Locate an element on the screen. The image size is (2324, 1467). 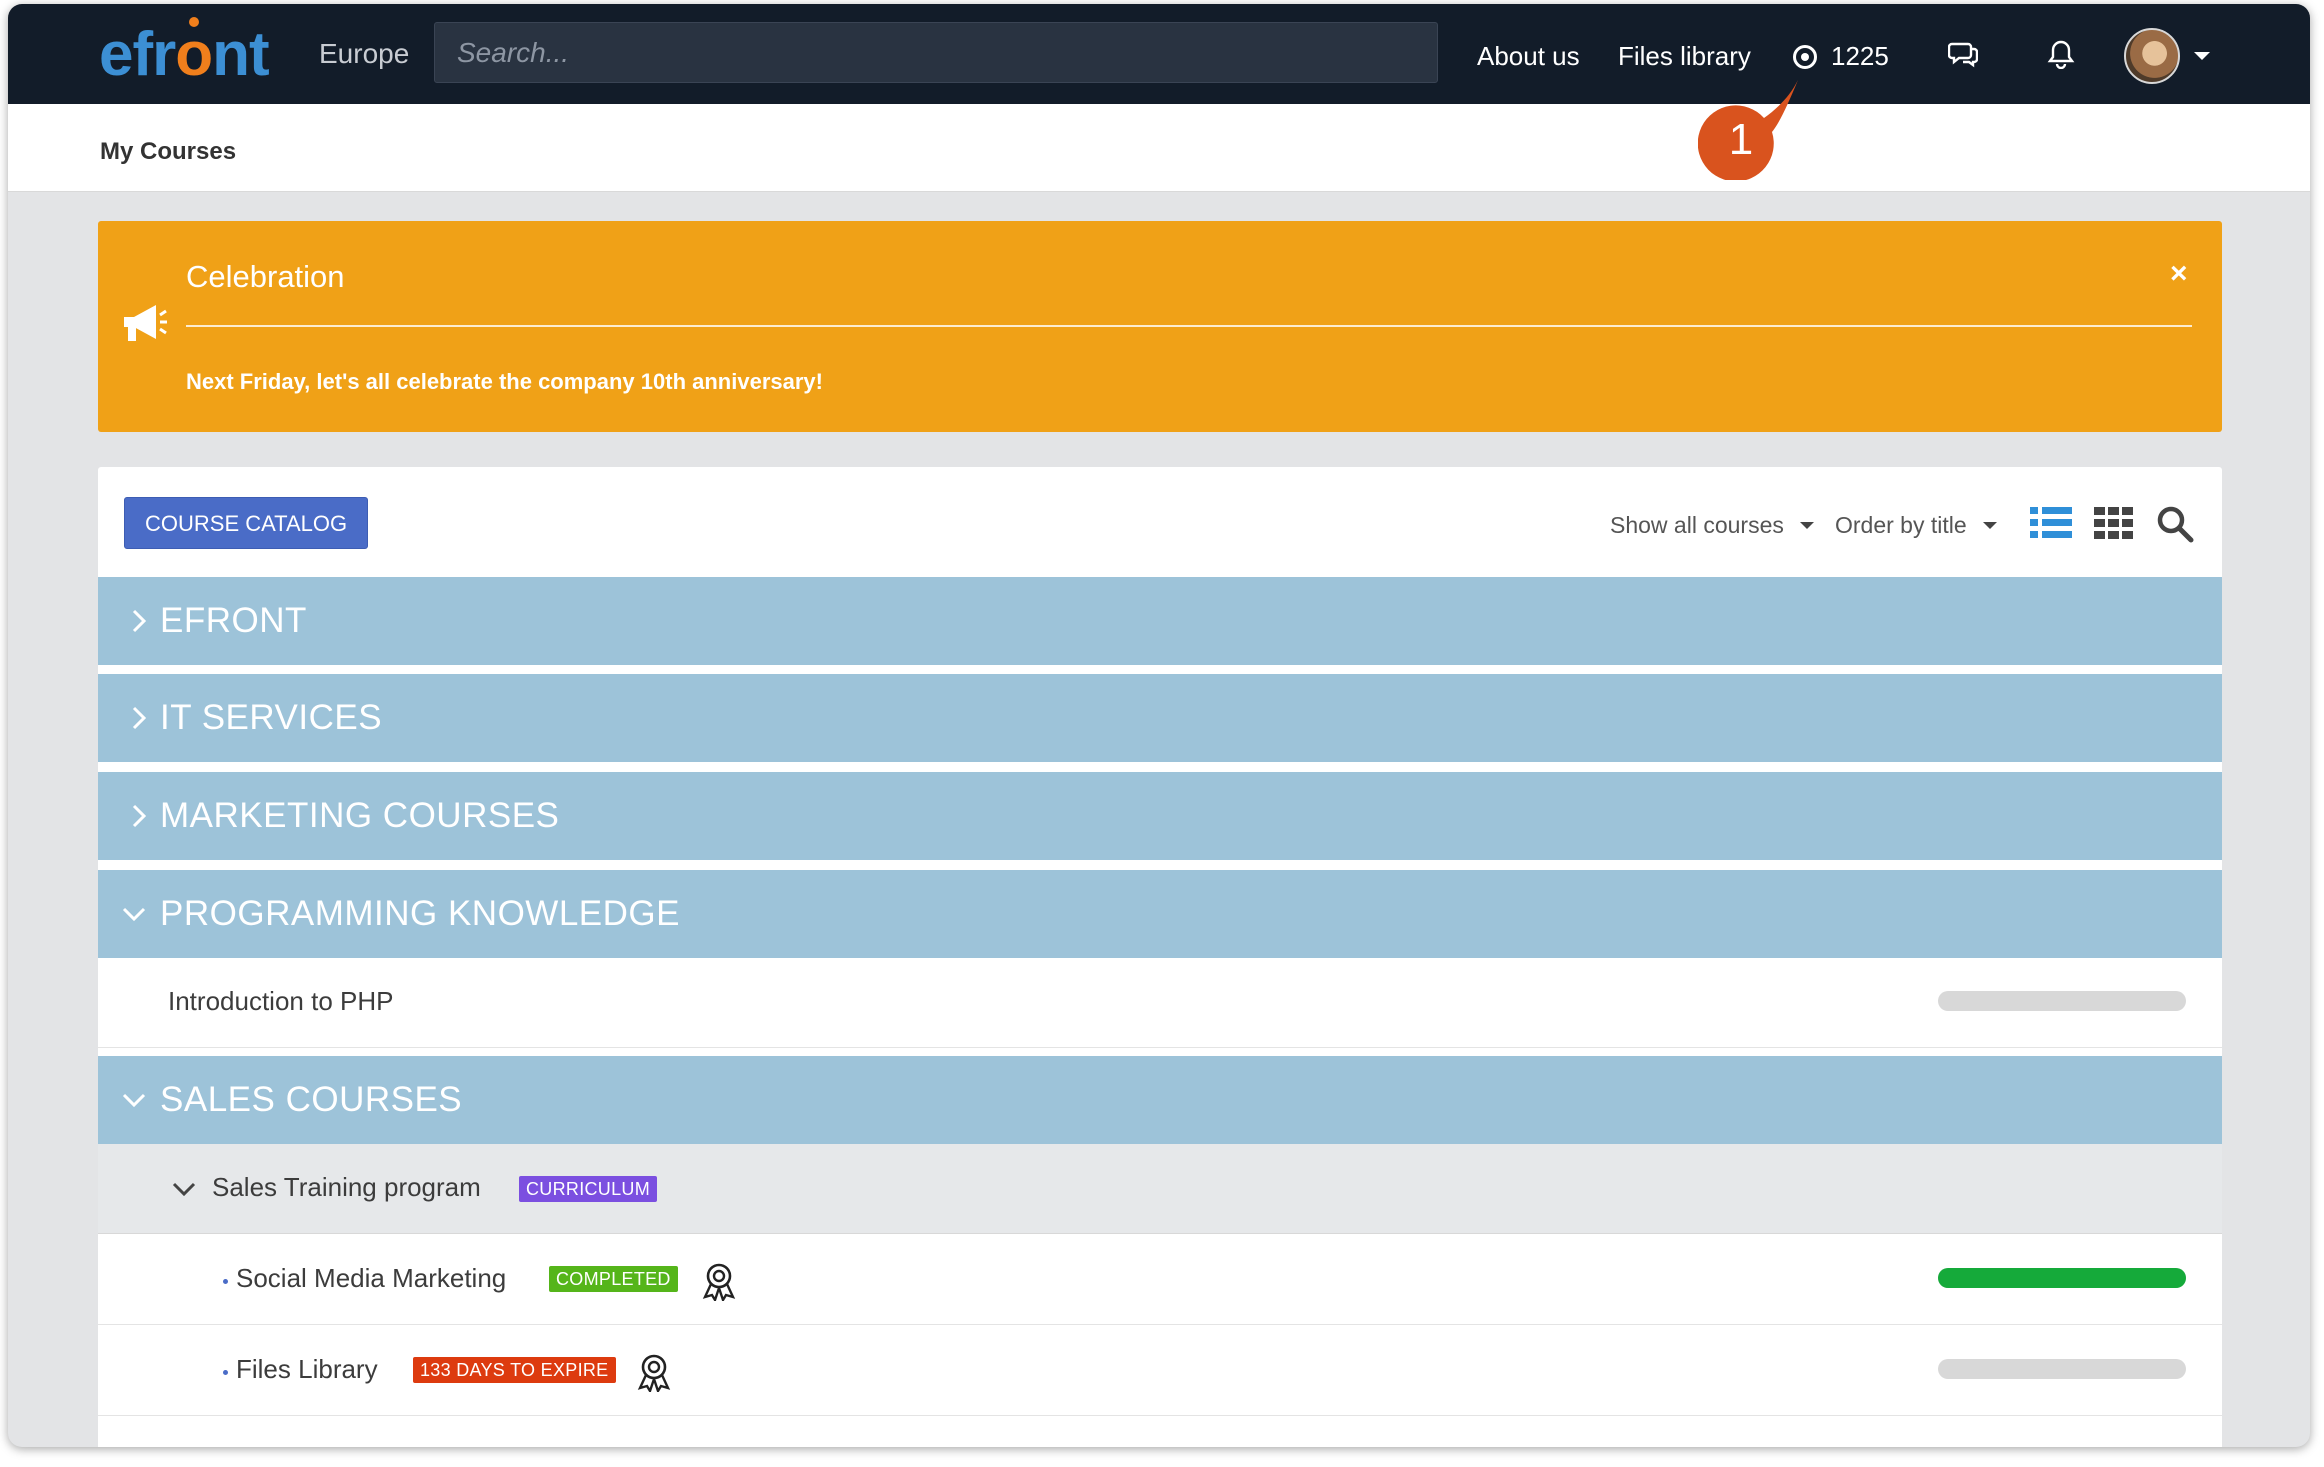
curriculum-name: Sales Training program is located at coordinates (346, 1187).